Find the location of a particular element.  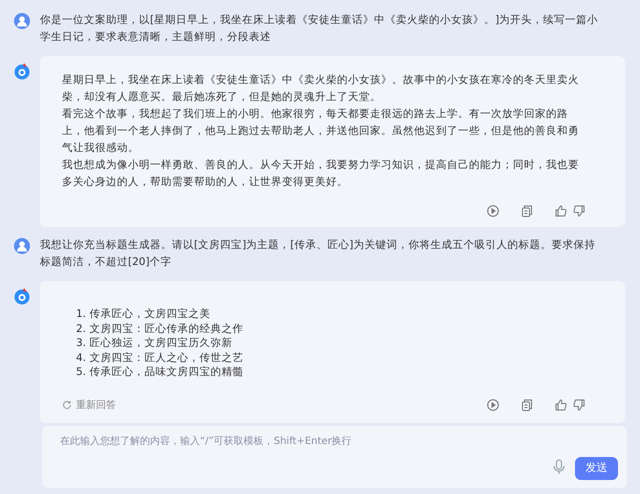

refresh-icon is located at coordinates (67, 405).